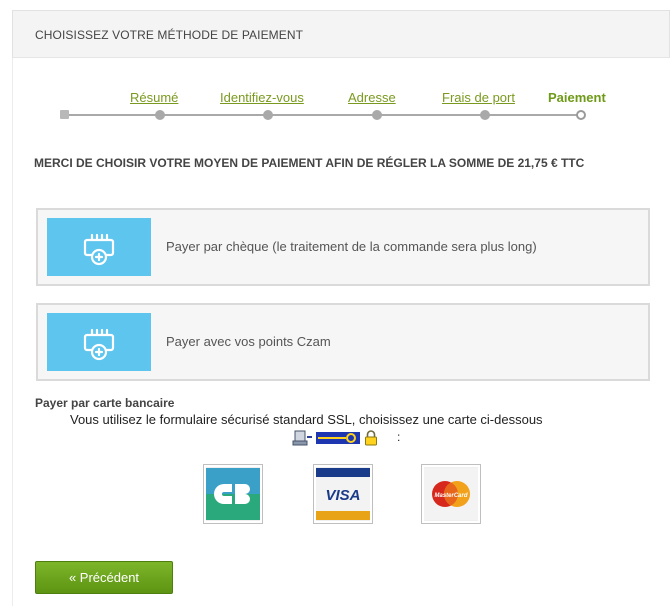 The width and height of the screenshot is (670, 606). What do you see at coordinates (377, 115) in the screenshot?
I see `step-adresse-dot` at bounding box center [377, 115].